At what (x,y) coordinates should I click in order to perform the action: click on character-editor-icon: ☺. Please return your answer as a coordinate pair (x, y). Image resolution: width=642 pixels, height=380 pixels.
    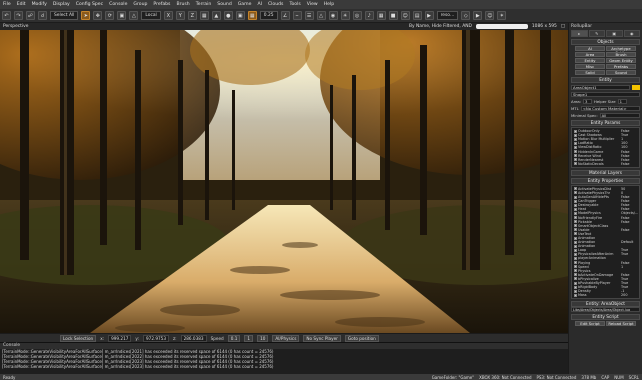
    Looking at the image, I should click on (490, 15).